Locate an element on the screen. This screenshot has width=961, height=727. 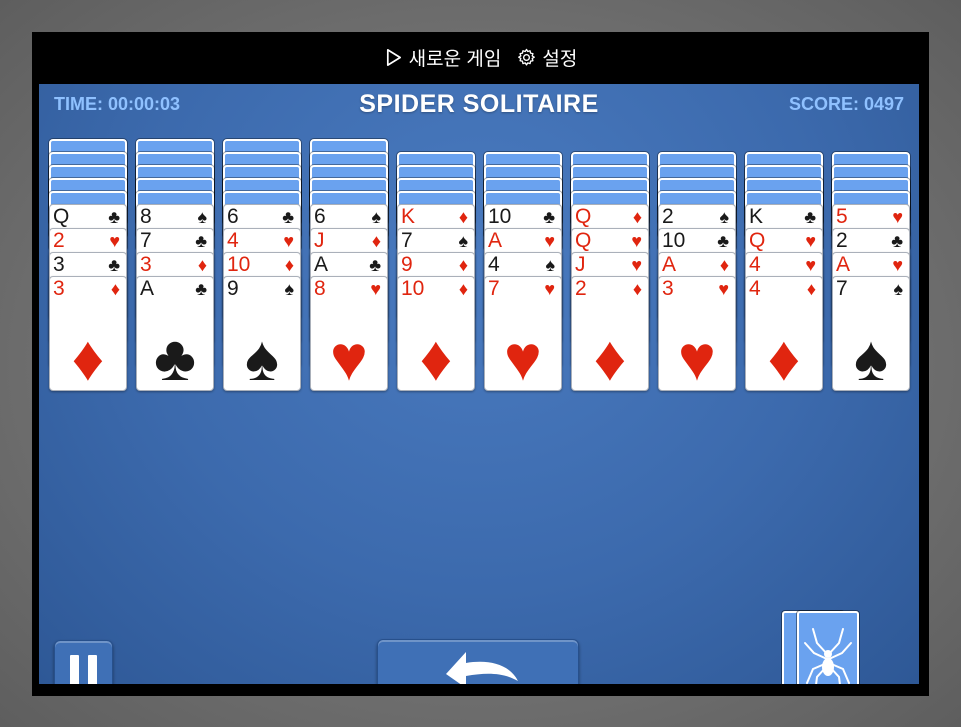
playing-card: 10 ♦ ♦ is located at coordinates (436, 333).